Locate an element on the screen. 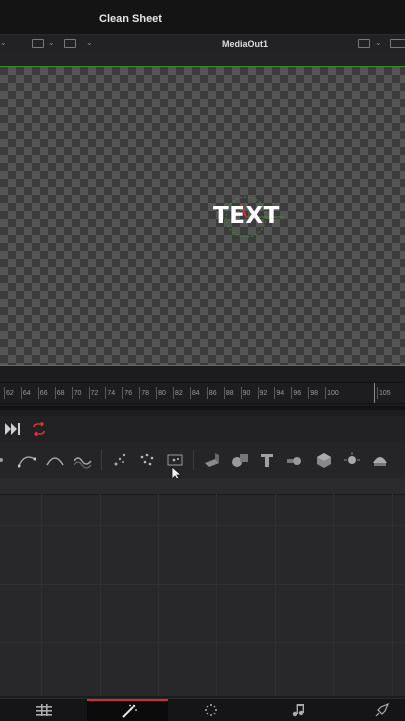 This screenshot has height=721, width=405. shape-3d-icon is located at coordinates (212, 460).